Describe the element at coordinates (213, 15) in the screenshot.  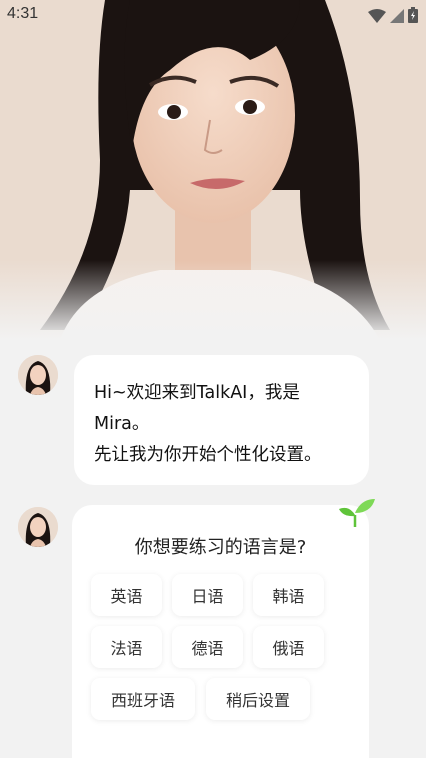
I see `status-bar: 4:31` at that location.